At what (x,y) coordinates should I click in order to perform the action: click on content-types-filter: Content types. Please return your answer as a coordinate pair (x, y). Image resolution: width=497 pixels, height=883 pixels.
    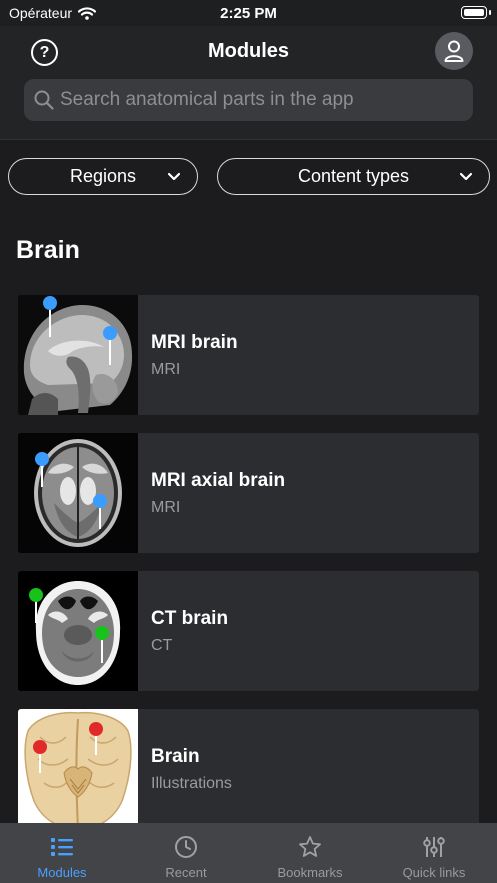
    Looking at the image, I should click on (353, 176).